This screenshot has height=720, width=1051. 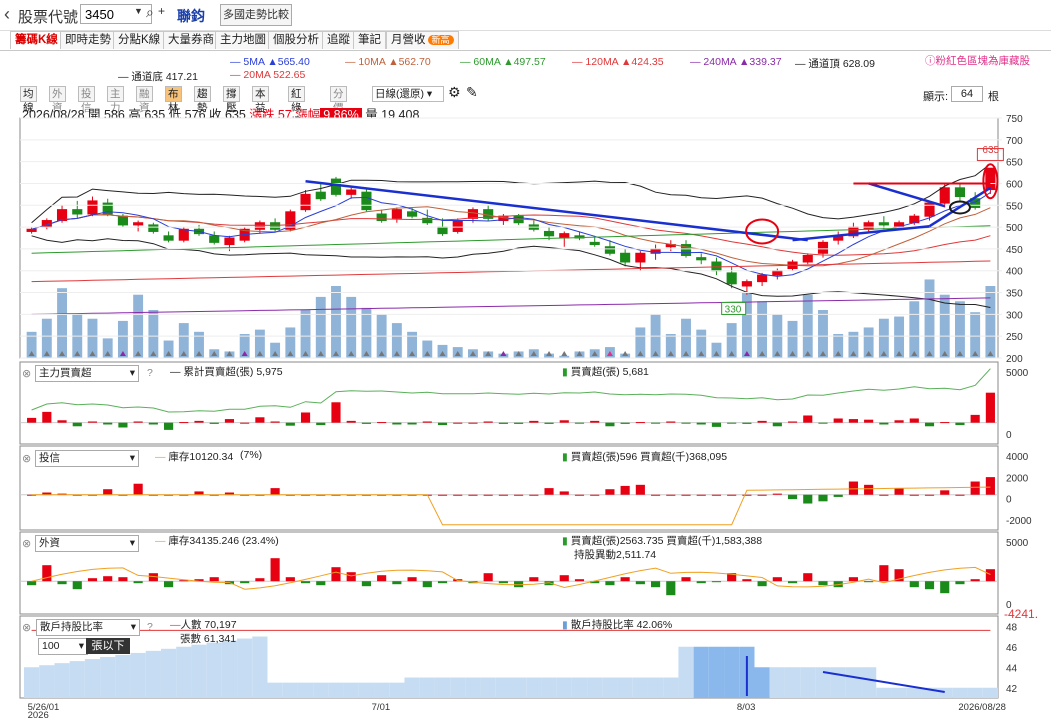 I want to click on people-line-icon: —, so click(x=175, y=625).